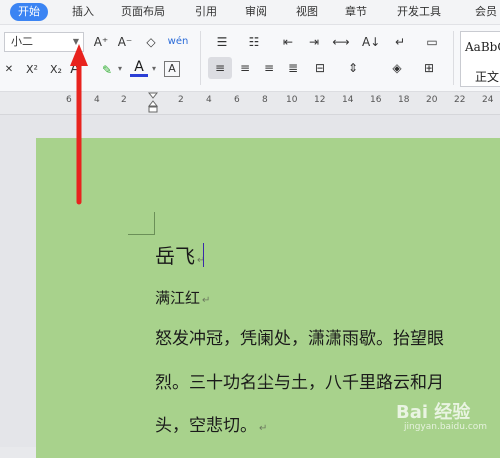 Image resolution: width=500 pixels, height=458 pixels. Describe the element at coordinates (299, 380) in the screenshot. I see `body-line-2: 烈。三十功名尘与土，八千里路云和月` at that location.